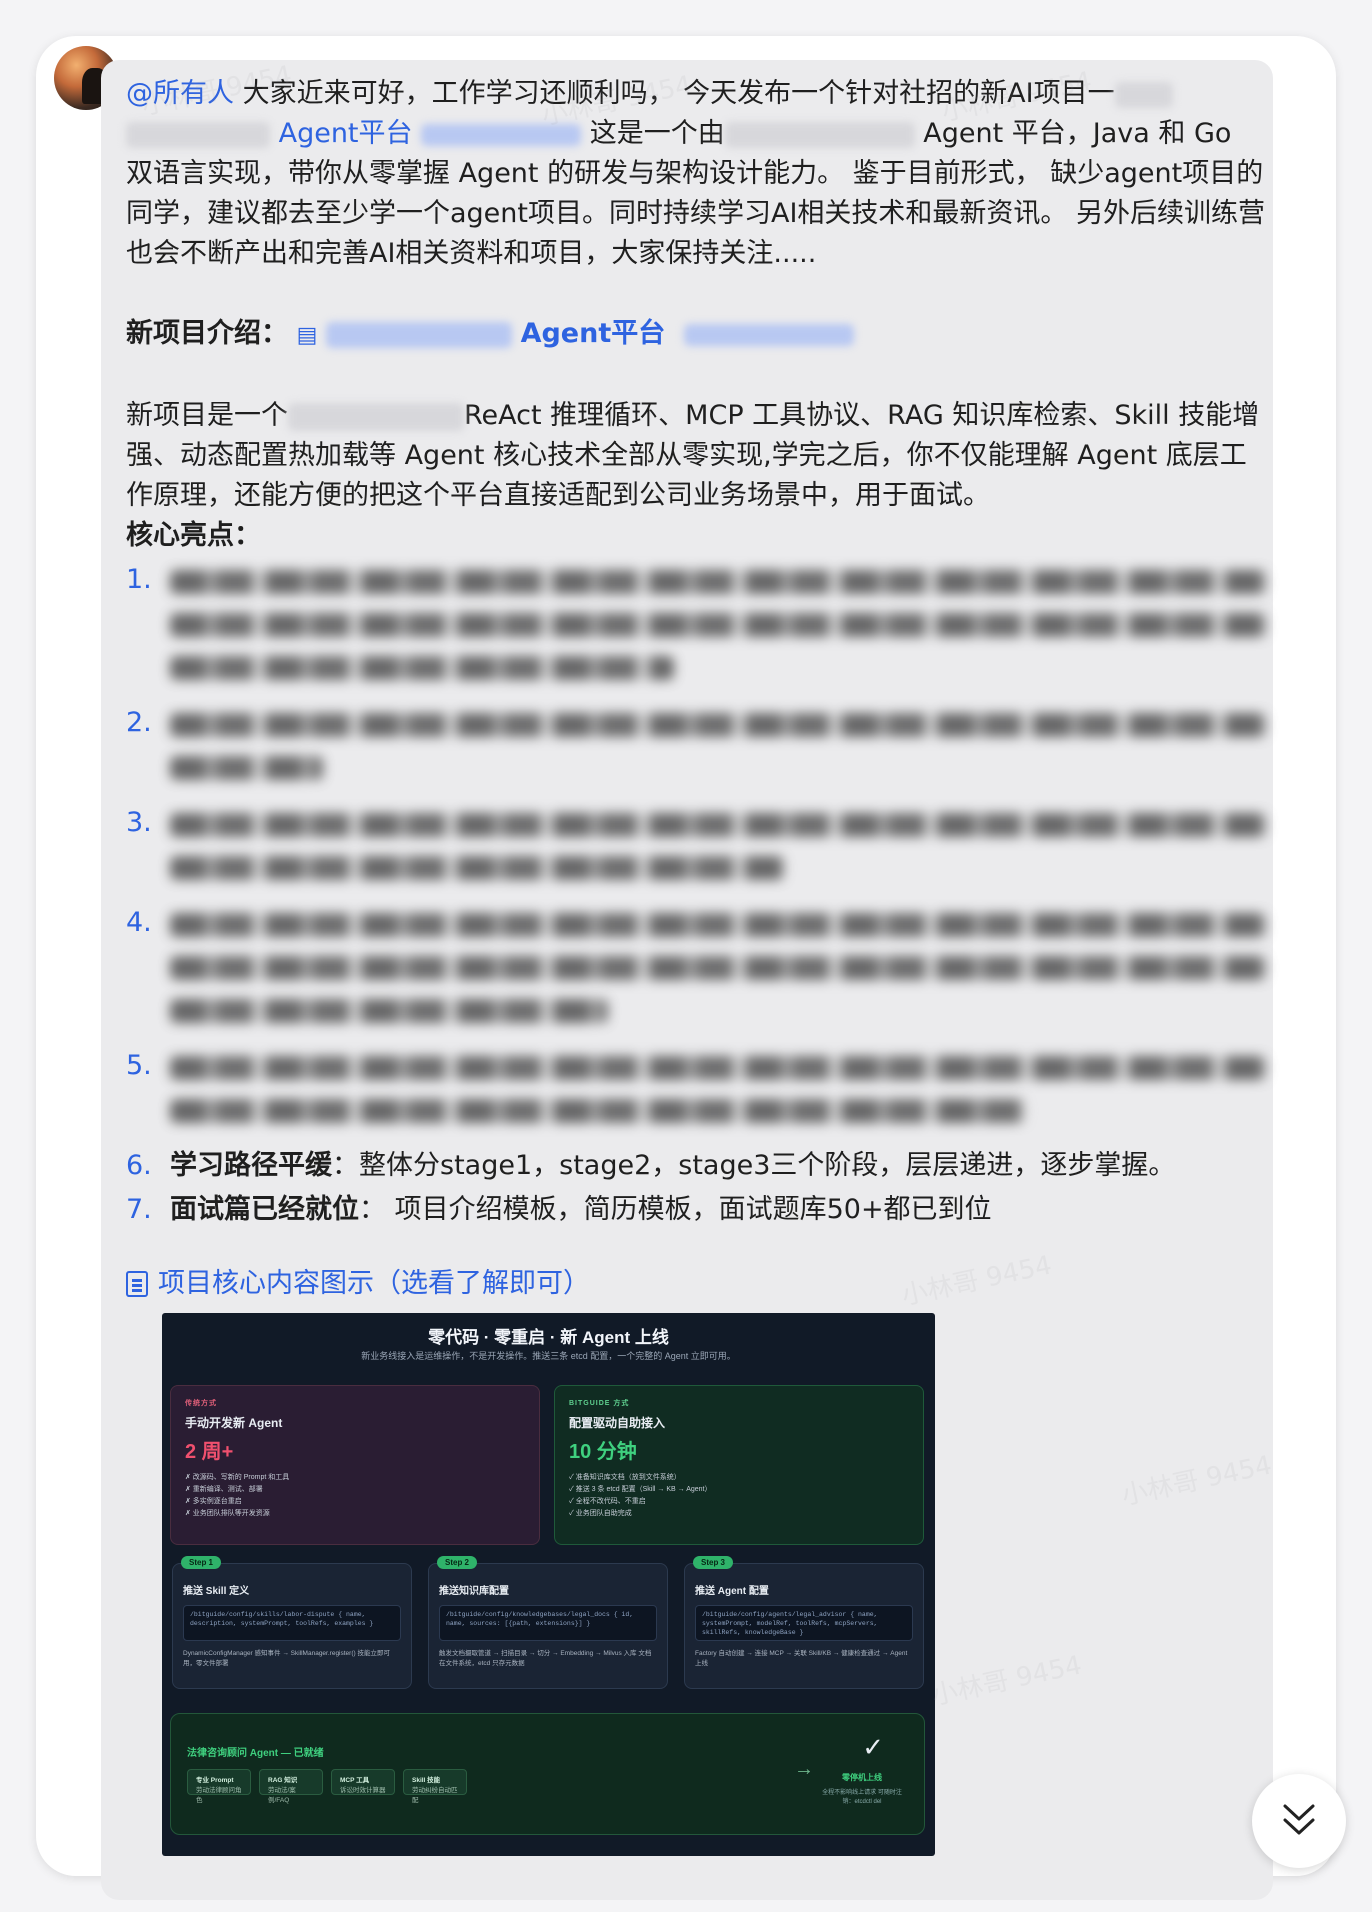 This screenshot has width=1372, height=1912. I want to click on document-icon, so click(137, 1284).